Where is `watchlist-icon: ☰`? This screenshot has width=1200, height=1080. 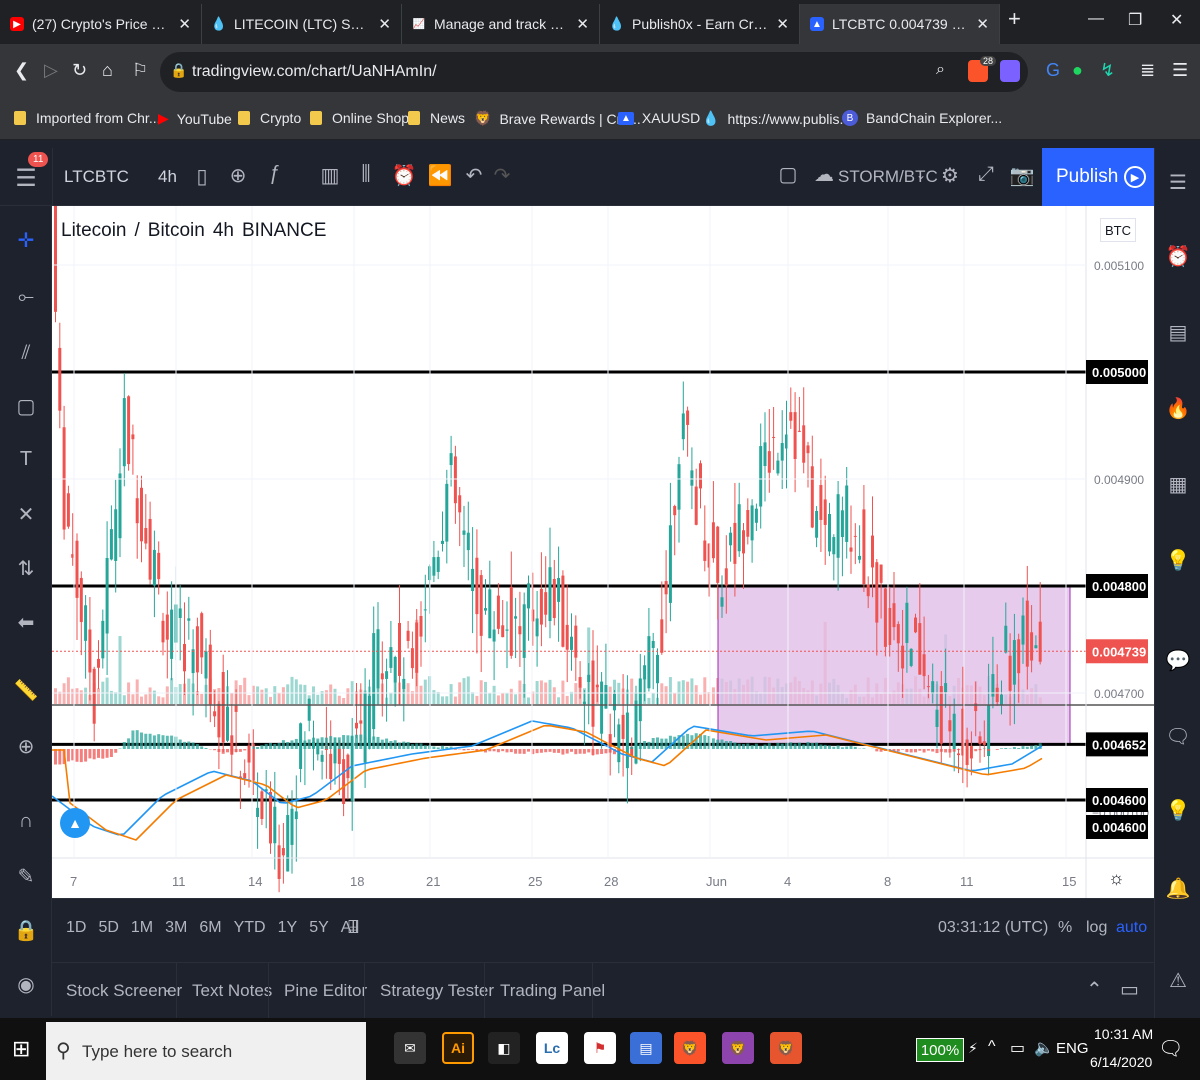 watchlist-icon: ☰ is located at coordinates (1178, 182).